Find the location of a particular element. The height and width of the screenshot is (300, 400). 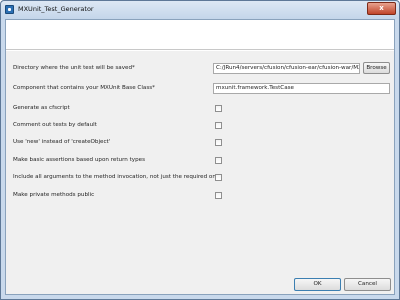

option-label-comment-out: Comment out tests by default is located at coordinates (55, 125).